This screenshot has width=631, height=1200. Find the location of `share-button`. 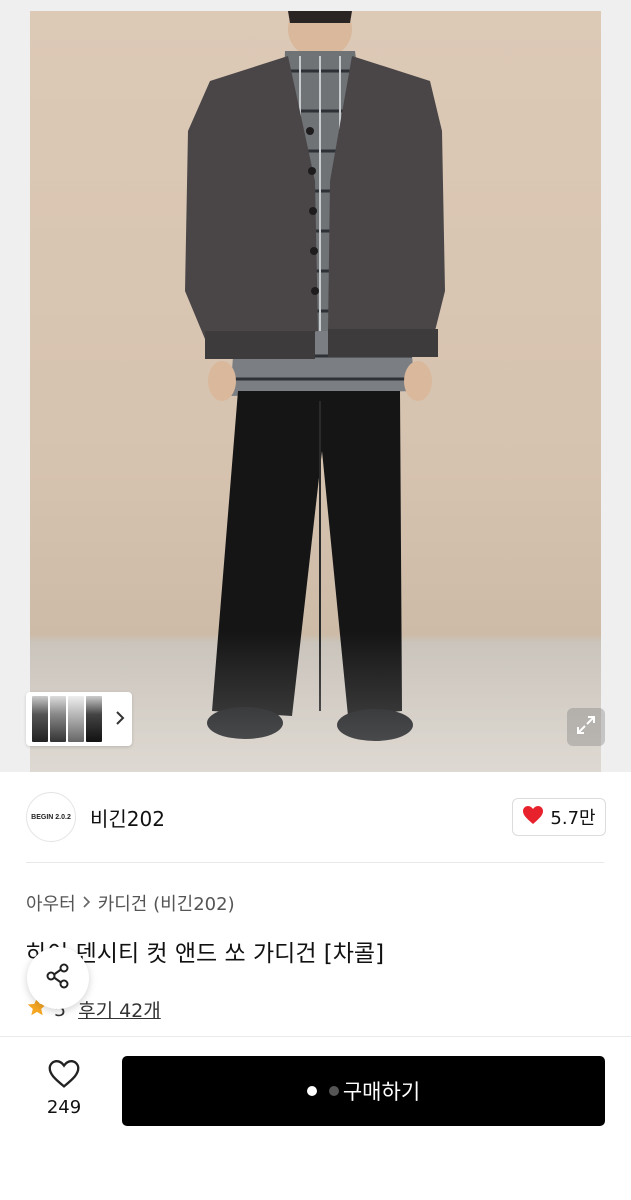

share-button is located at coordinates (58, 978).